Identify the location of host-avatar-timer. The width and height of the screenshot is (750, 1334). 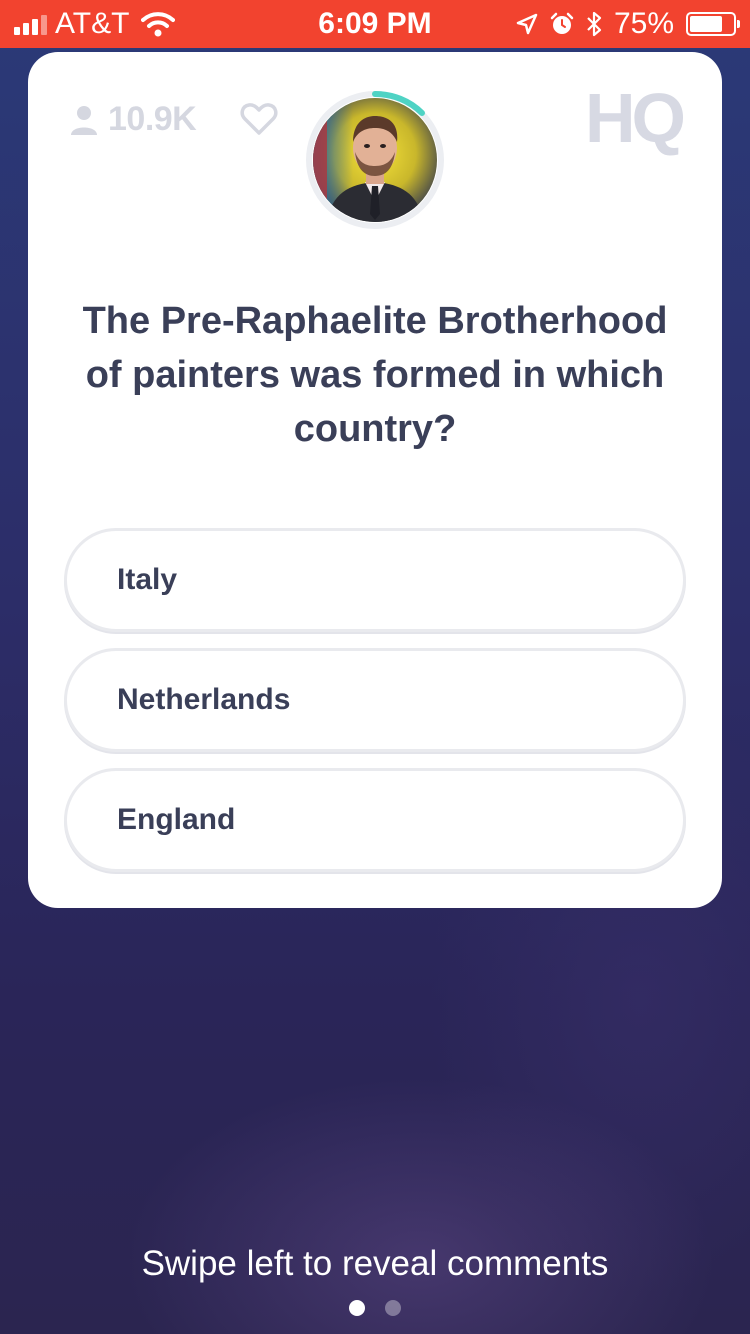
(375, 160).